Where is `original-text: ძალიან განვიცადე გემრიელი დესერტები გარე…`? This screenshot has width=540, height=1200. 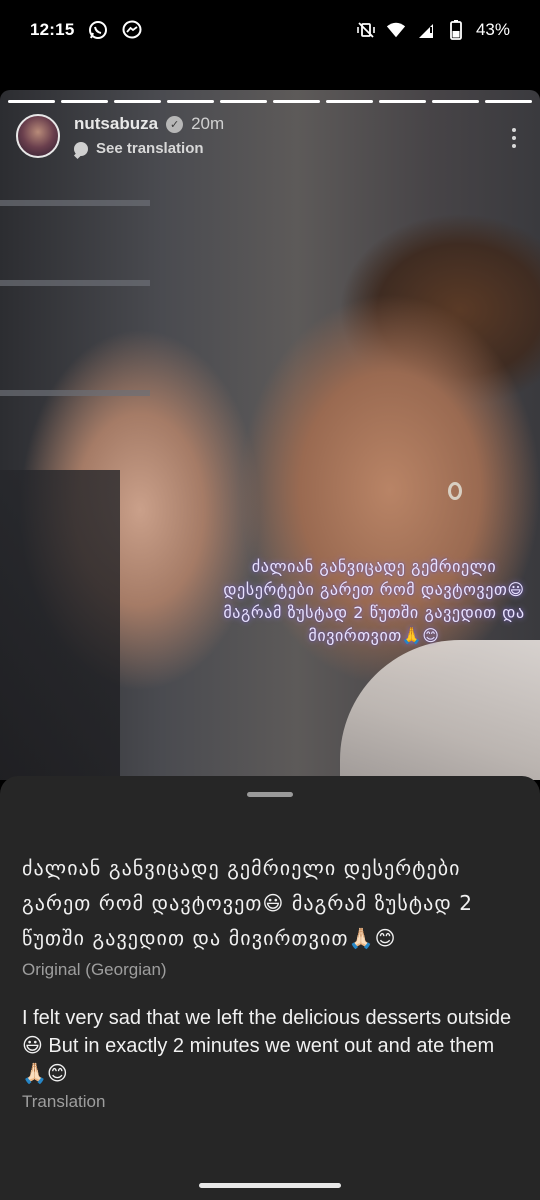 original-text: ძალიან განვიცადე გემრიელი დესერტები გარე… is located at coordinates (248, 903).